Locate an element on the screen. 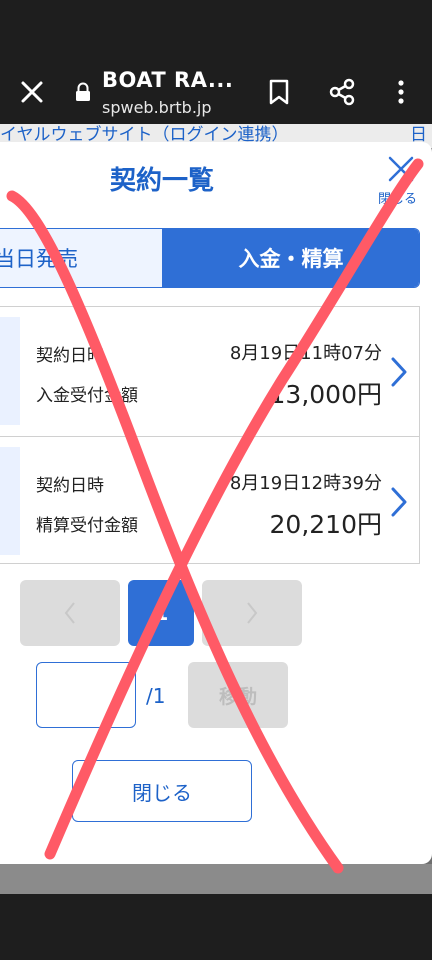 This screenshot has height=960, width=432. system-nav-area is located at coordinates (216, 927).